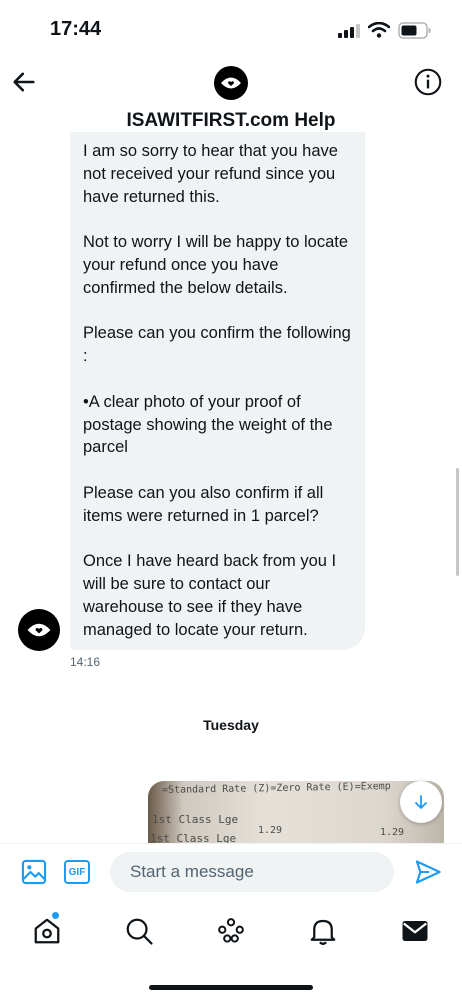 The width and height of the screenshot is (462, 1000). Describe the element at coordinates (47, 931) in the screenshot. I see `home-icon` at that location.